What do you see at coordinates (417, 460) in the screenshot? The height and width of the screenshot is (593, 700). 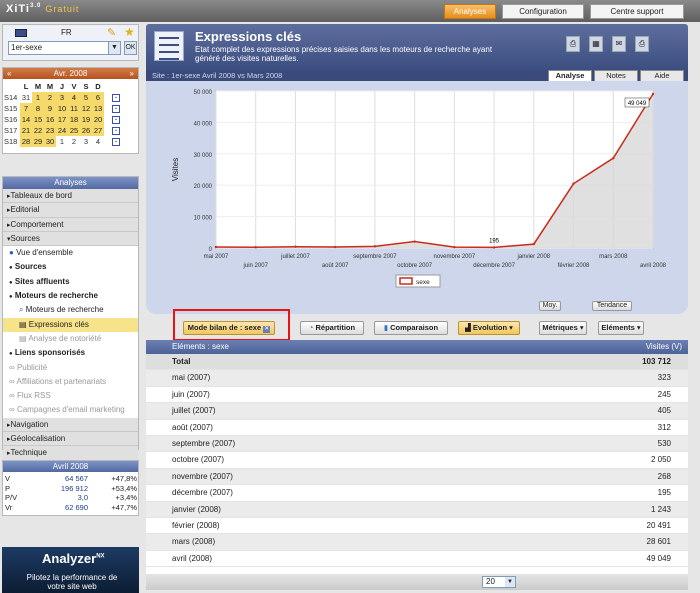 I see `table-row: octobre (2007) 2 050` at bounding box center [417, 460].